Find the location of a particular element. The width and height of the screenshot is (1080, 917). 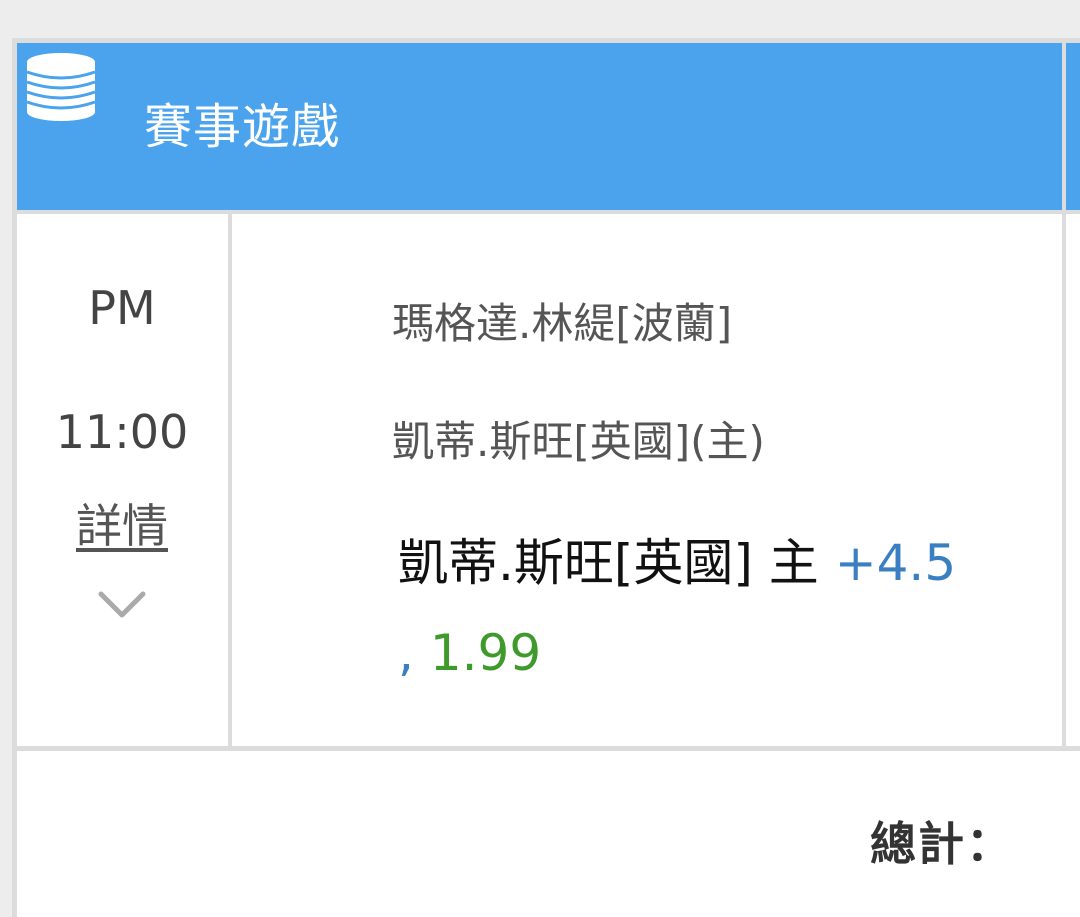

match-time-clock: 11:00 is located at coordinates (122, 432).